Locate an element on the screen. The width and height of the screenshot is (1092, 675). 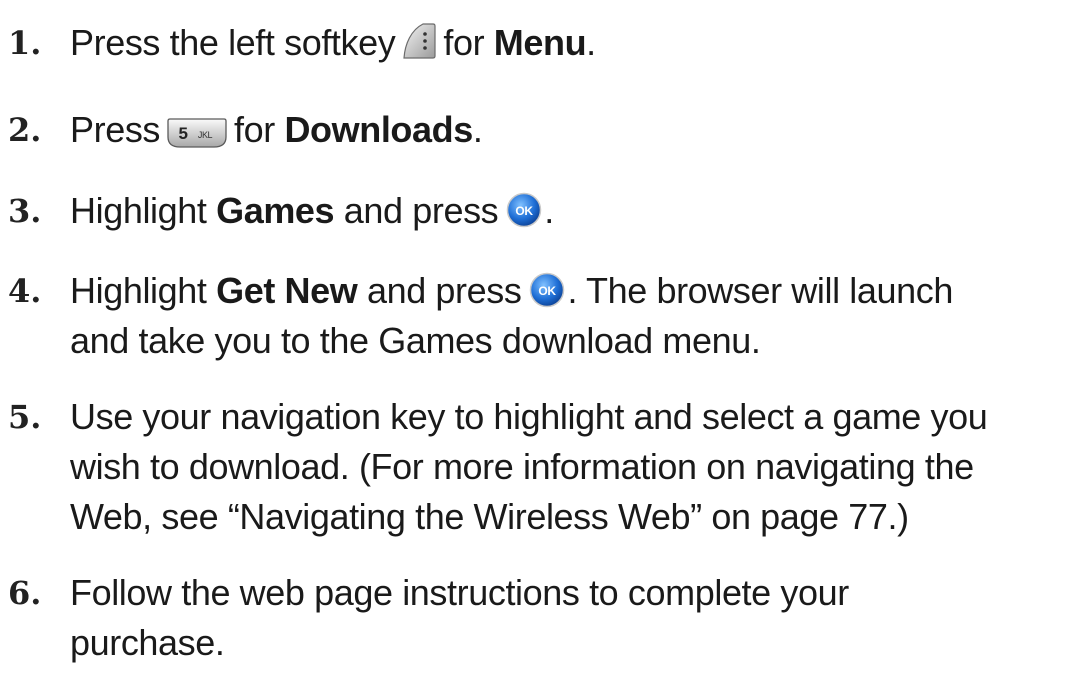
step-line: and take you to the Games download menu. is located at coordinates (415, 340).